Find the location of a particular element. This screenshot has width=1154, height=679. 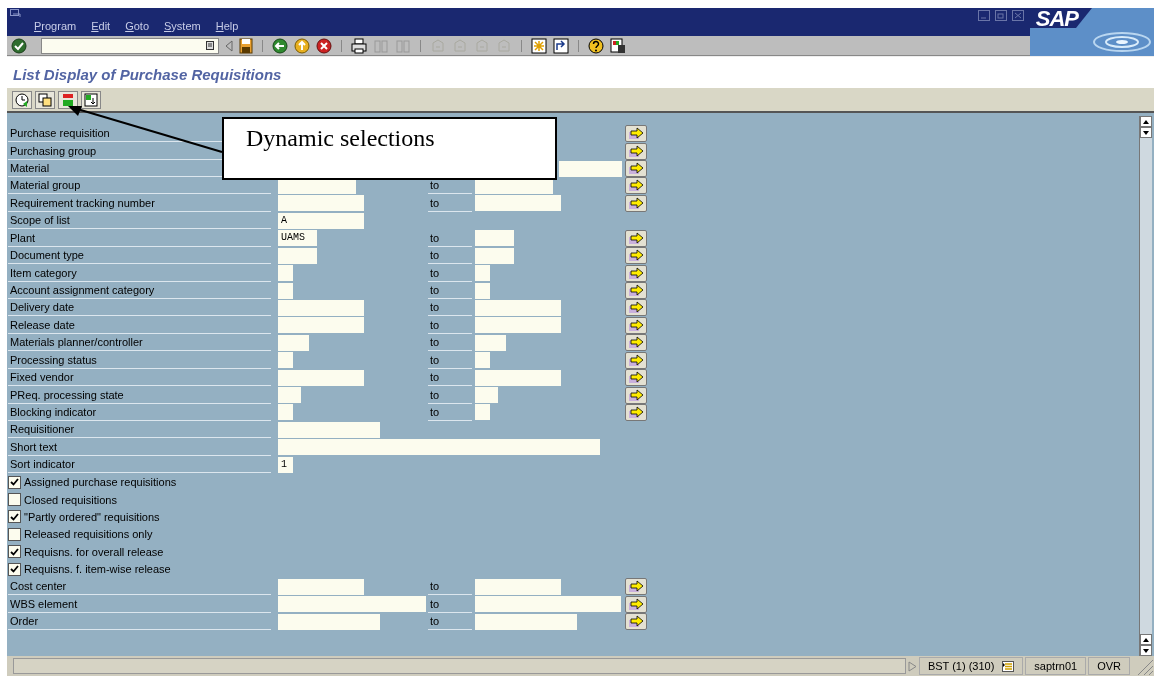

create-session-icon is located at coordinates (539, 45).